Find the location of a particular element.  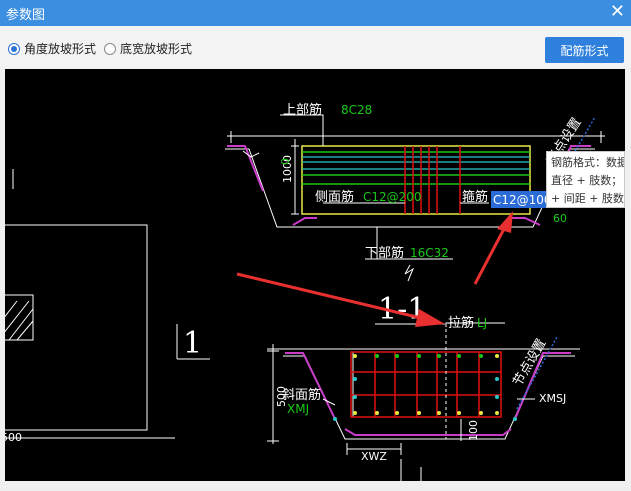

arrow-head-icon is located at coordinates (430, 318).